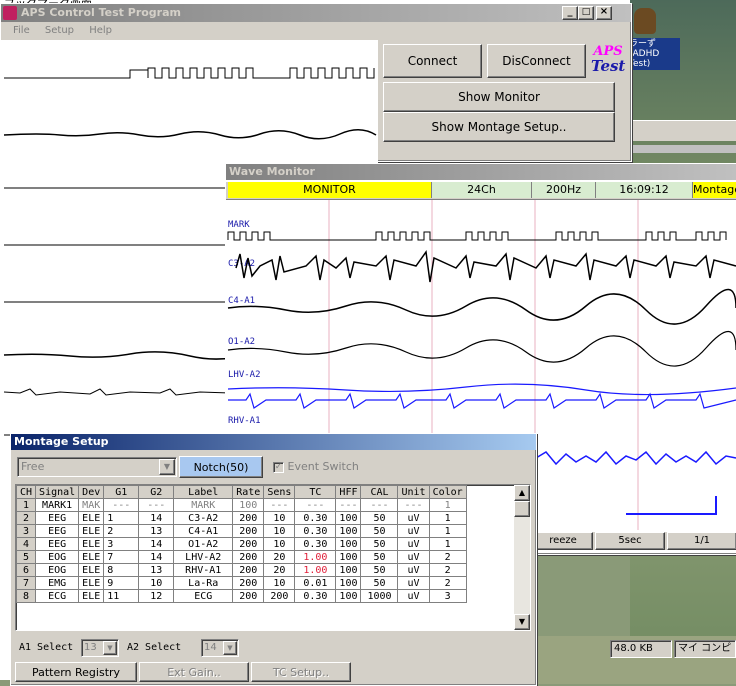  I want to click on col-rate: Rate, so click(248, 492).